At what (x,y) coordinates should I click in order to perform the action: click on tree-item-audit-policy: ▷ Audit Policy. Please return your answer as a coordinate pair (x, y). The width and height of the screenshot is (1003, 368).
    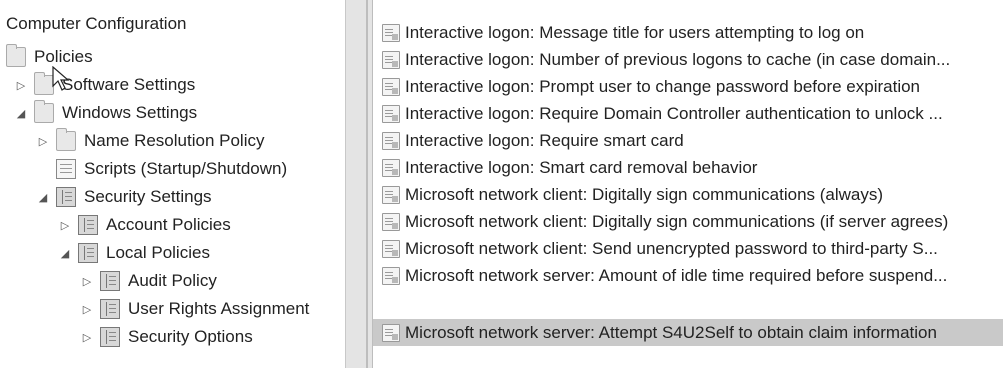
    Looking at the image, I should click on (148, 281).